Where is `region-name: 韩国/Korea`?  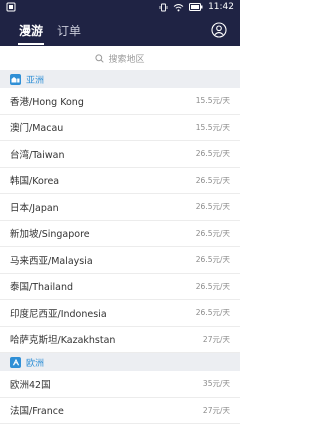
region-name: 韩国/Korea is located at coordinates (35, 182).